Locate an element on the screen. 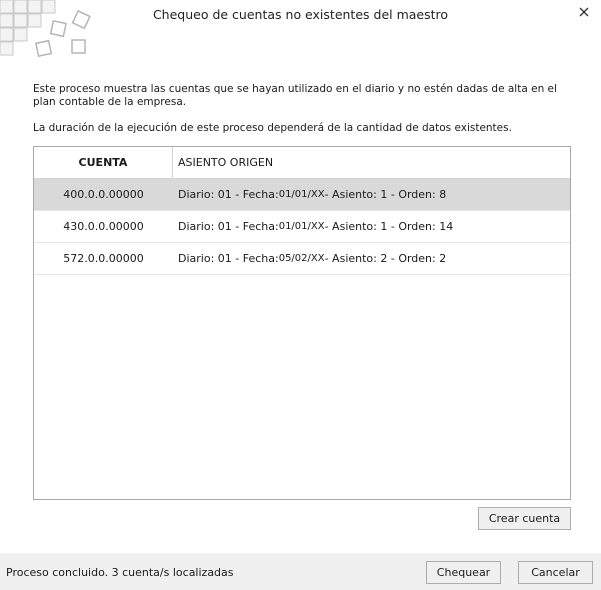 The width and height of the screenshot is (601, 590). cell-cuenta: 572.0.0.00000 is located at coordinates (103, 258).